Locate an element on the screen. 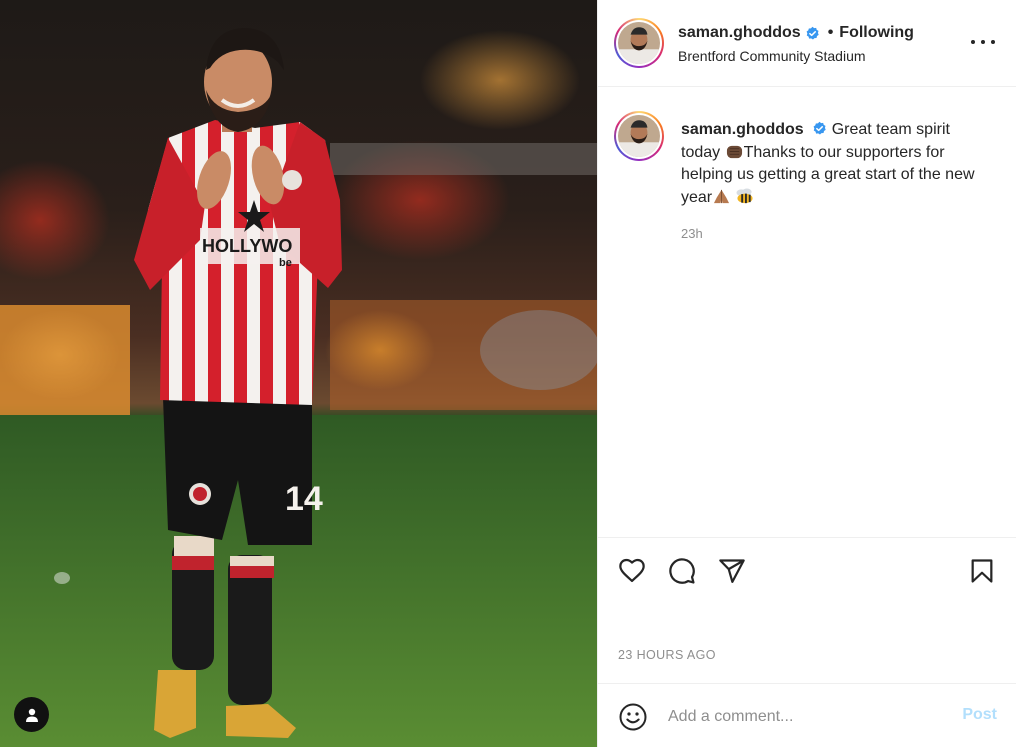 The height and width of the screenshot is (747, 1016). comment-input is located at coordinates (803, 717).